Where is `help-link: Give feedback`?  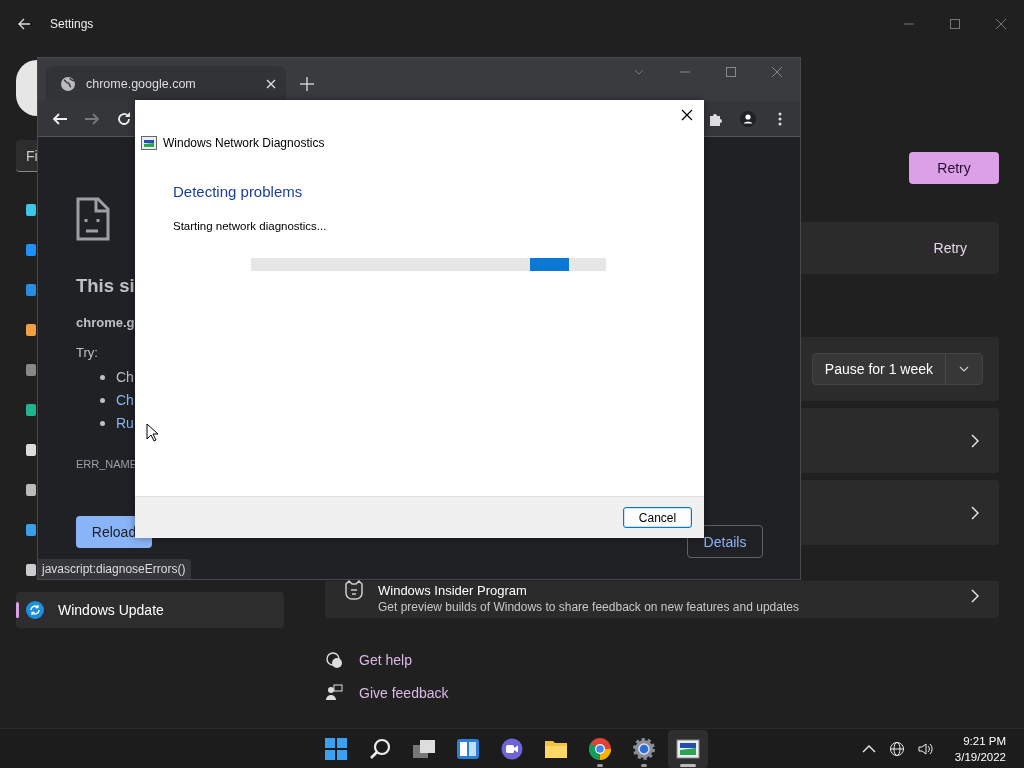 help-link: Give feedback is located at coordinates (404, 693).